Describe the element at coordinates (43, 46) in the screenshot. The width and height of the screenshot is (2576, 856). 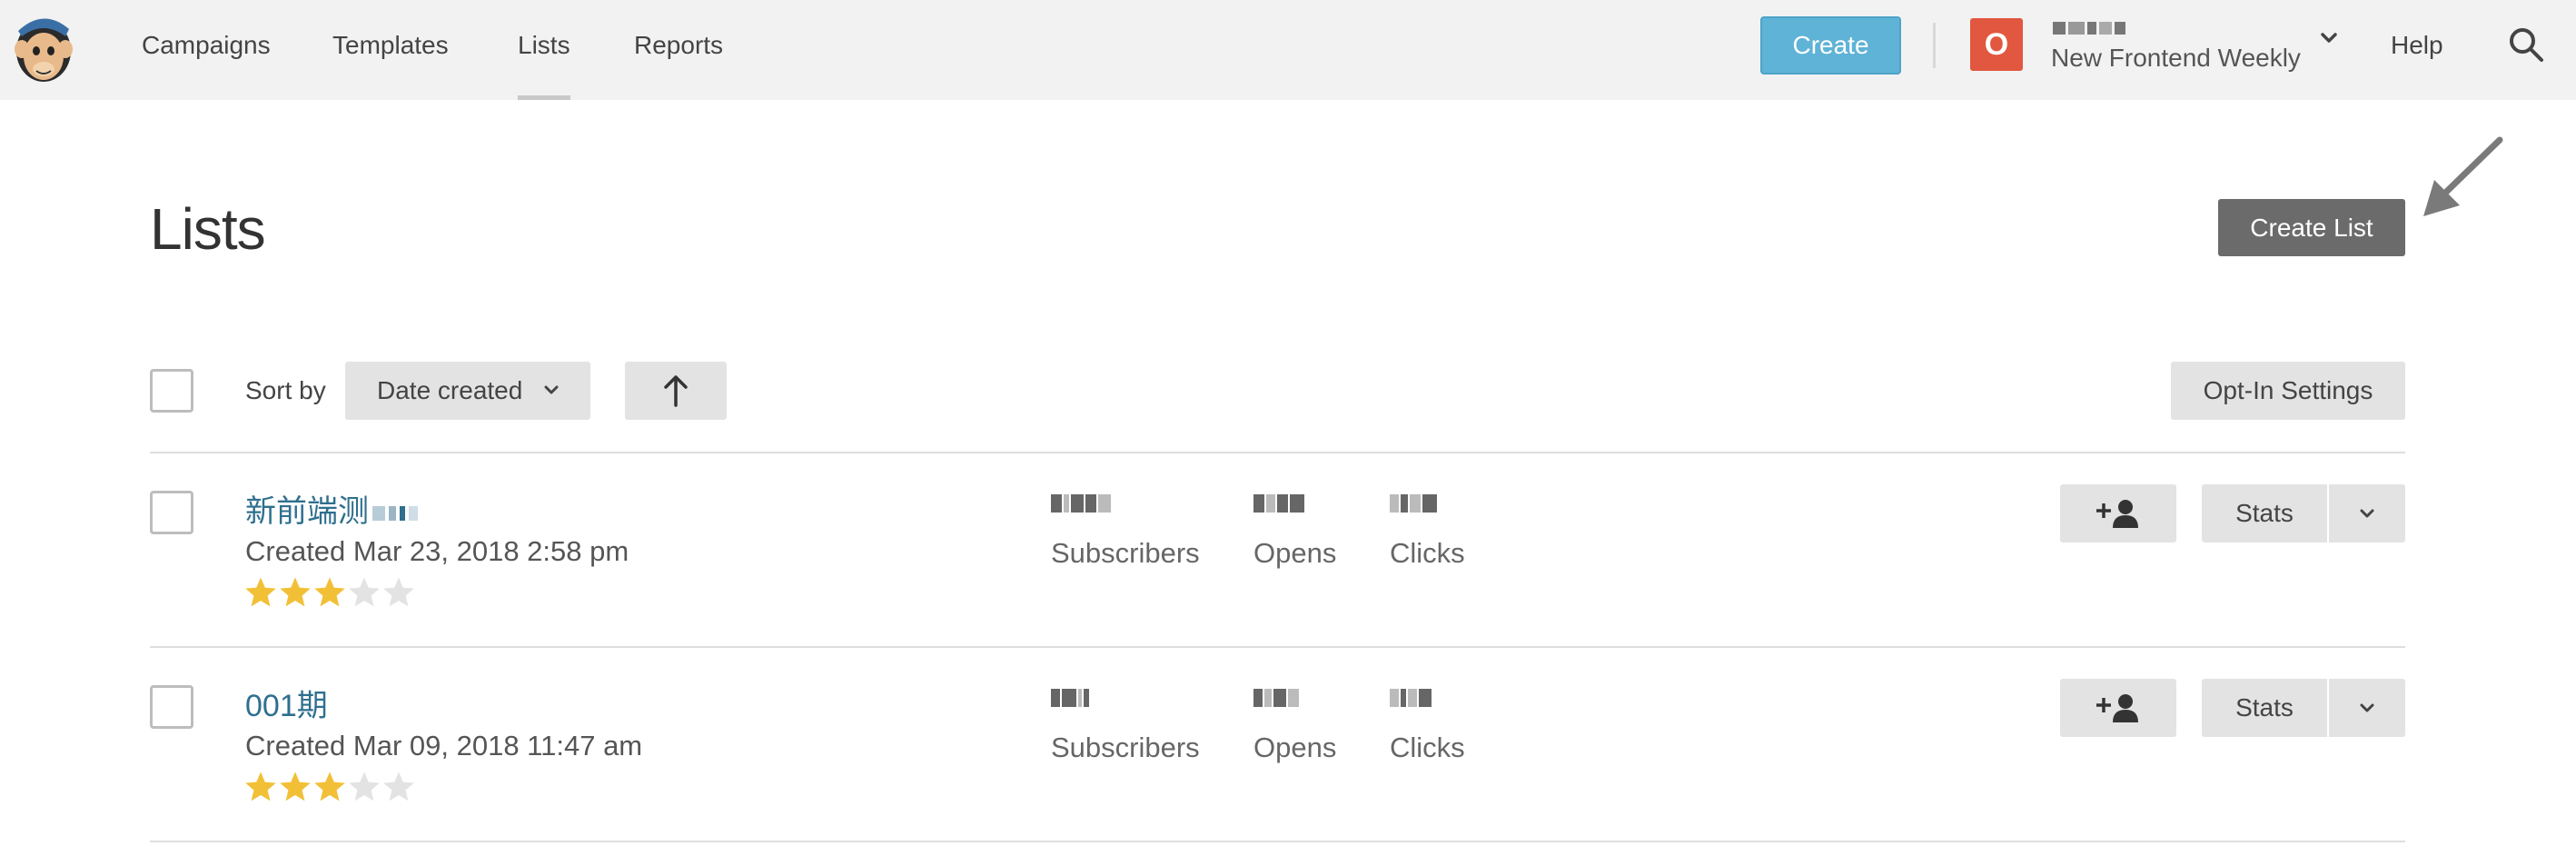
I see `mailchimp-logo-icon` at that location.